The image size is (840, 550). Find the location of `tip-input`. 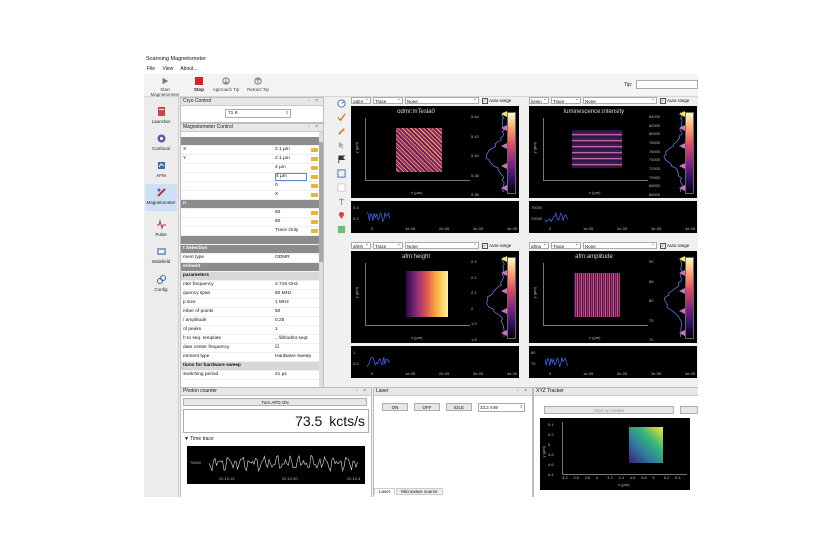

tip-input is located at coordinates (667, 84).